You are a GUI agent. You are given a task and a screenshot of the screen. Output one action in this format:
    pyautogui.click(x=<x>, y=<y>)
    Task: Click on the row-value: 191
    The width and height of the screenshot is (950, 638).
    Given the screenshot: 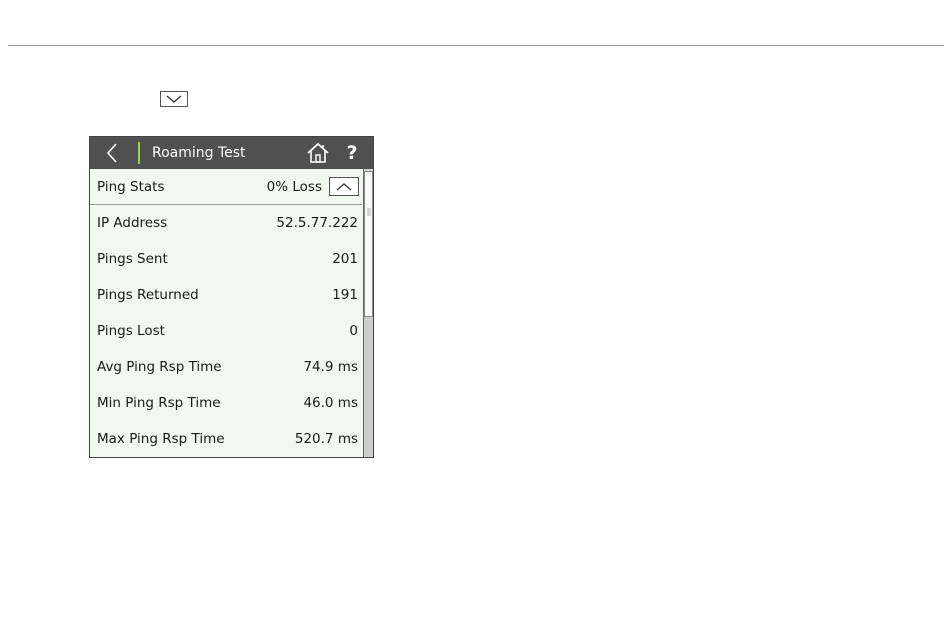 What is the action you would take?
    pyautogui.click(x=345, y=295)
    